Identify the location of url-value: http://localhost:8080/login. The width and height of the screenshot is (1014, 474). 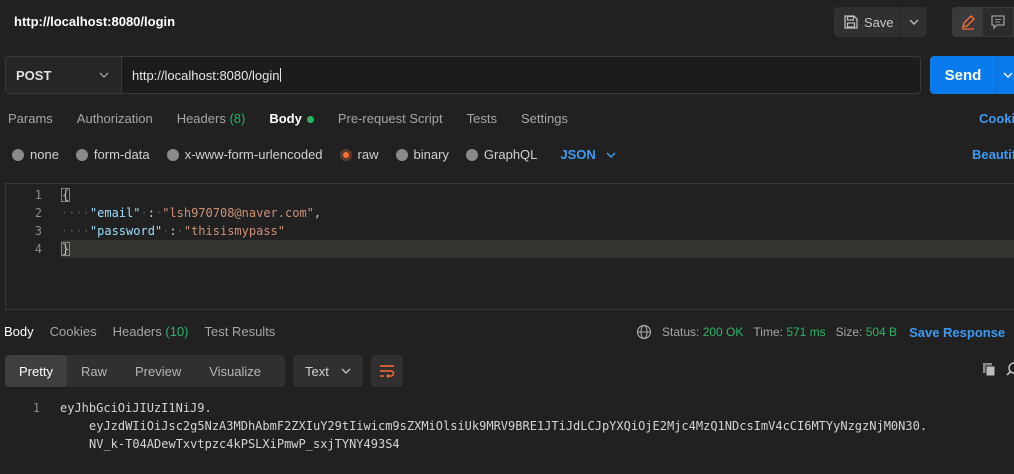
(206, 75).